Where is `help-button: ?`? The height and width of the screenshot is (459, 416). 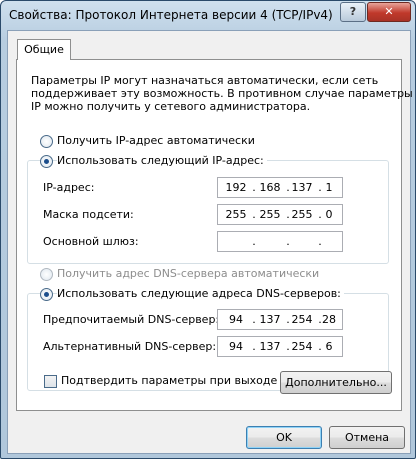 help-button: ? is located at coordinates (353, 12).